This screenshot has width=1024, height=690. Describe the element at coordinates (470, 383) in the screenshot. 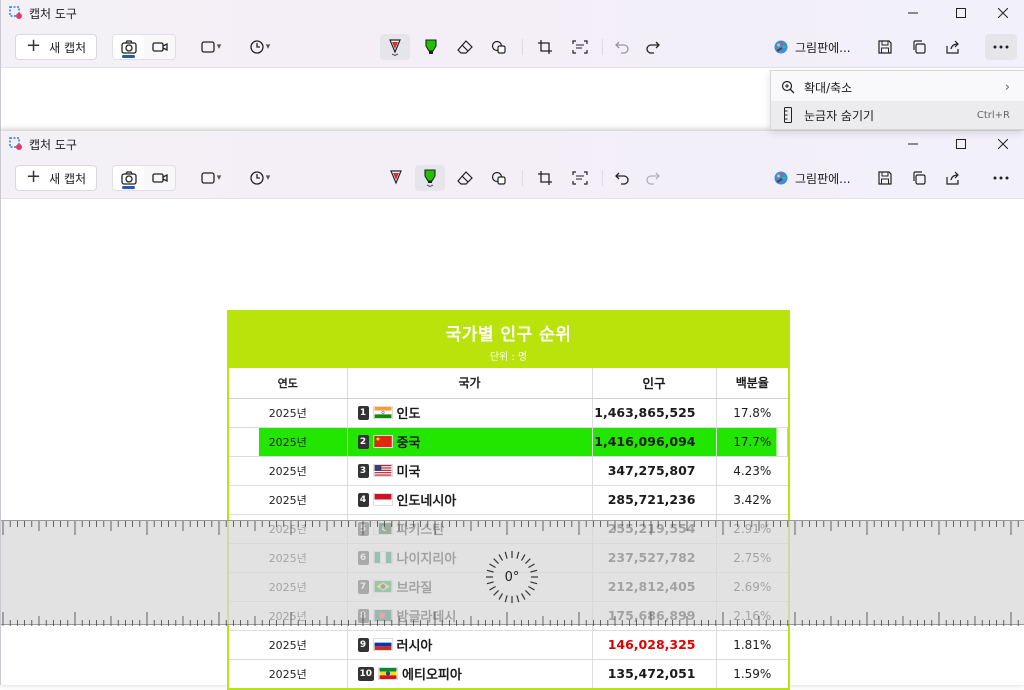

I see `column-header: 국가` at that location.